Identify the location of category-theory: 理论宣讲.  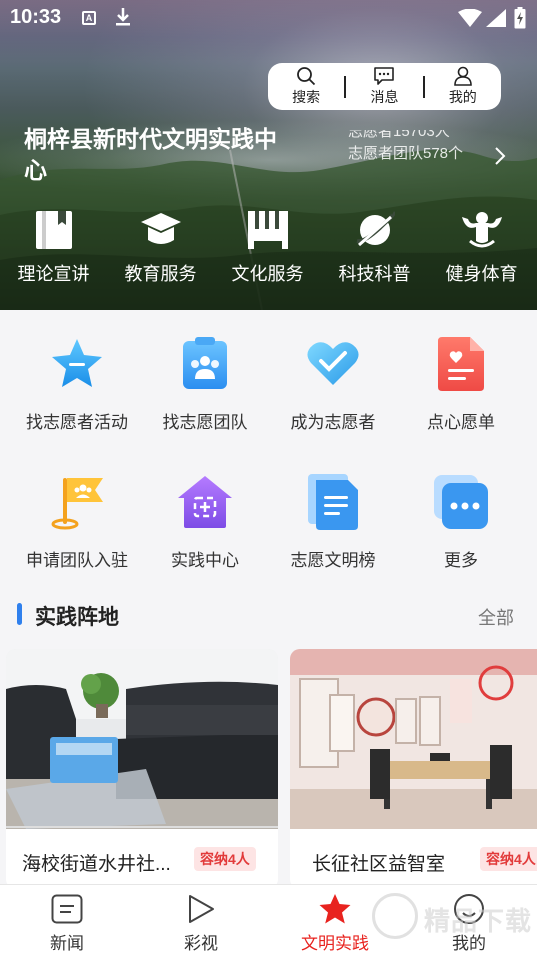
(53, 247).